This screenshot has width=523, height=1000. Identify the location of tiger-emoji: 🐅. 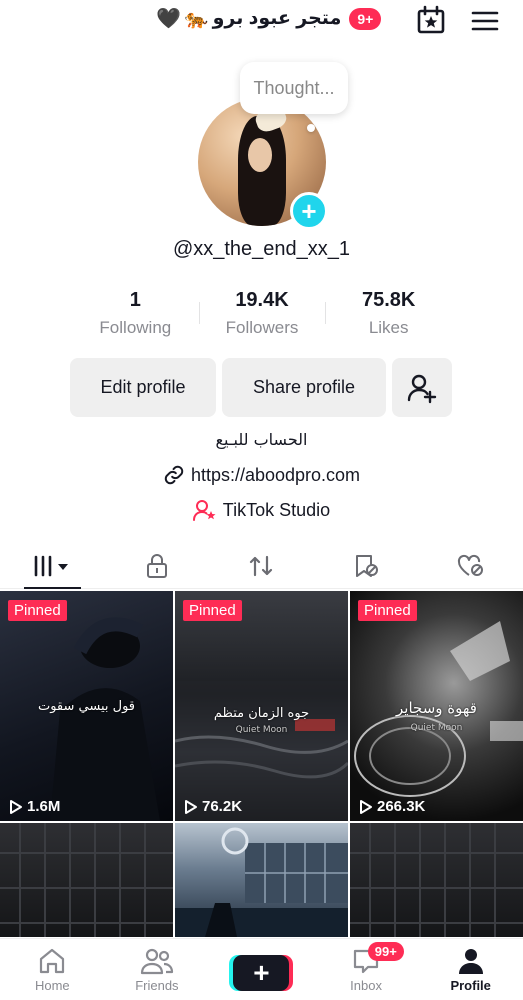
(196, 19).